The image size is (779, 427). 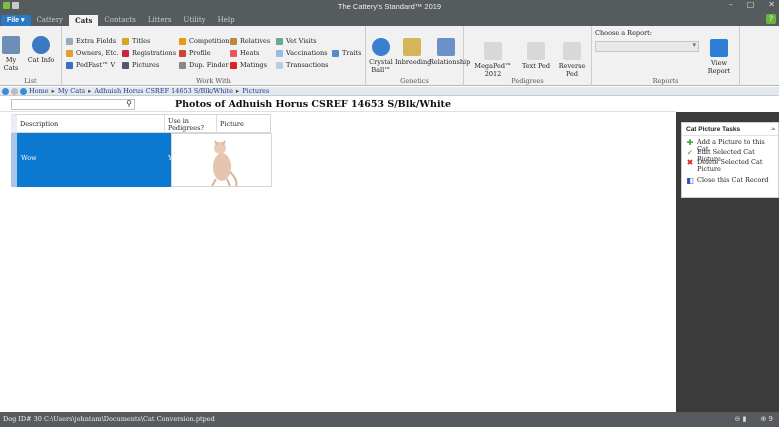 I want to click on task-close-record: ◧ Close this Cat Record, so click(x=727, y=180).